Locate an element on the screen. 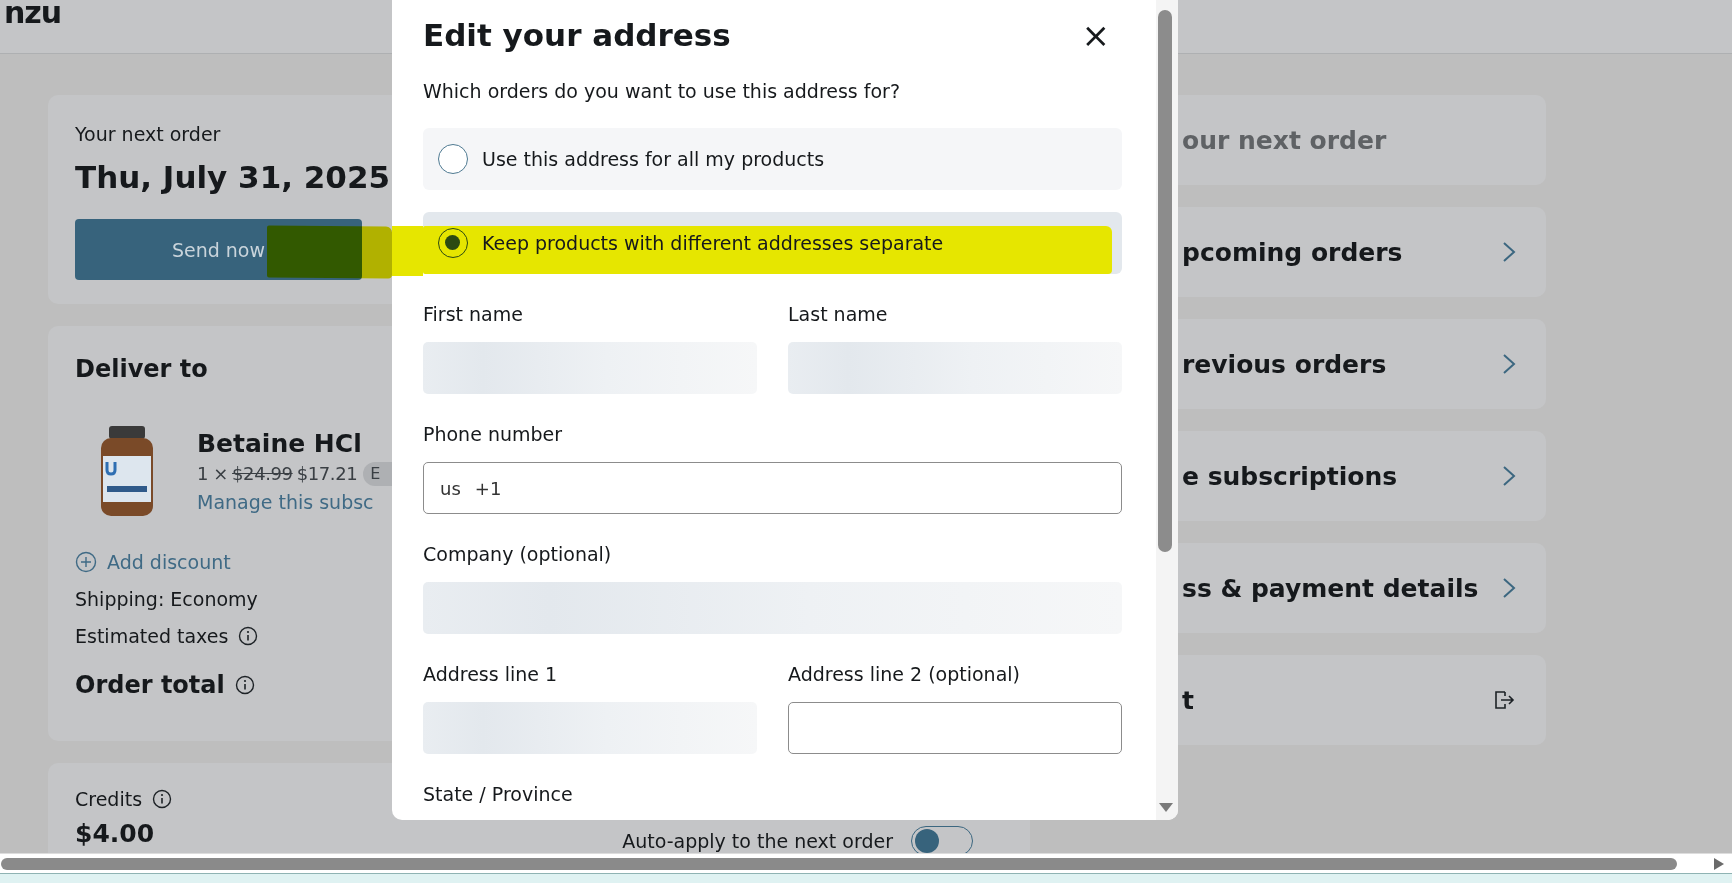 Image resolution: width=1732 pixels, height=883 pixels. scroll-right-icon is located at coordinates (1719, 863).